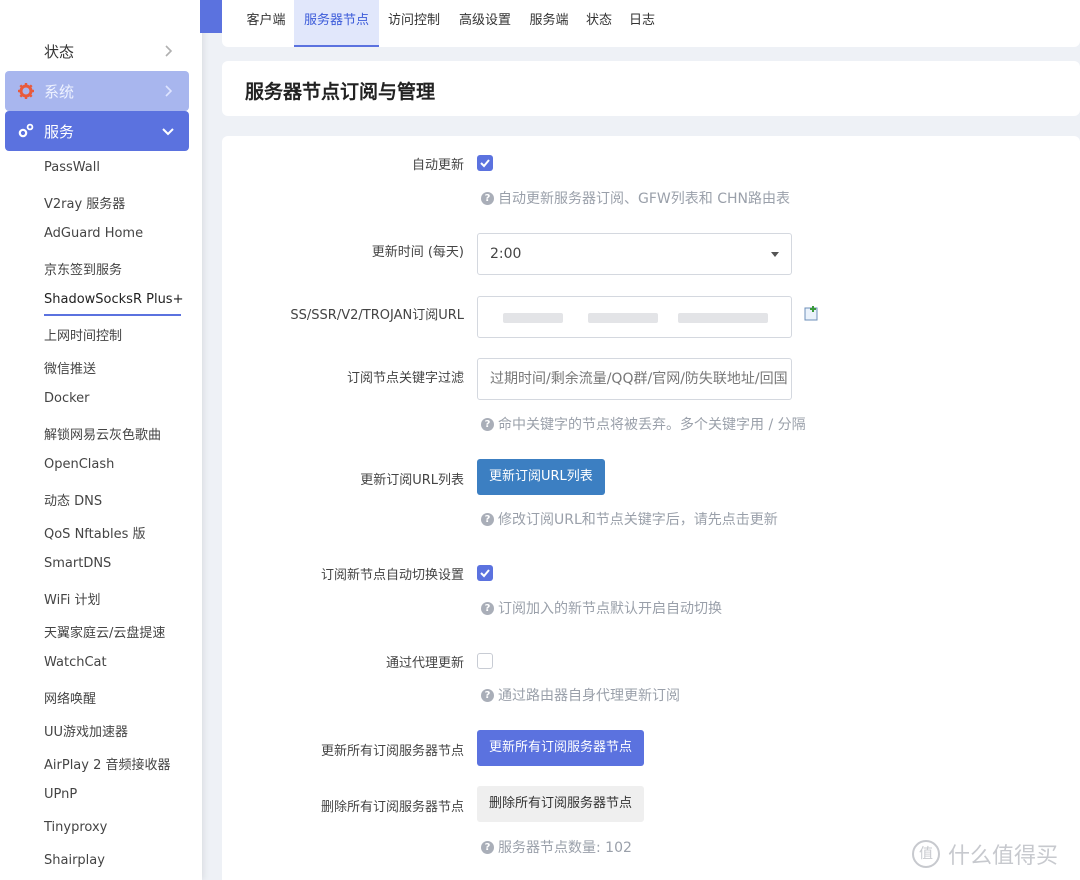  Describe the element at coordinates (266, 23) in the screenshot. I see `tab-client: 客户端` at that location.